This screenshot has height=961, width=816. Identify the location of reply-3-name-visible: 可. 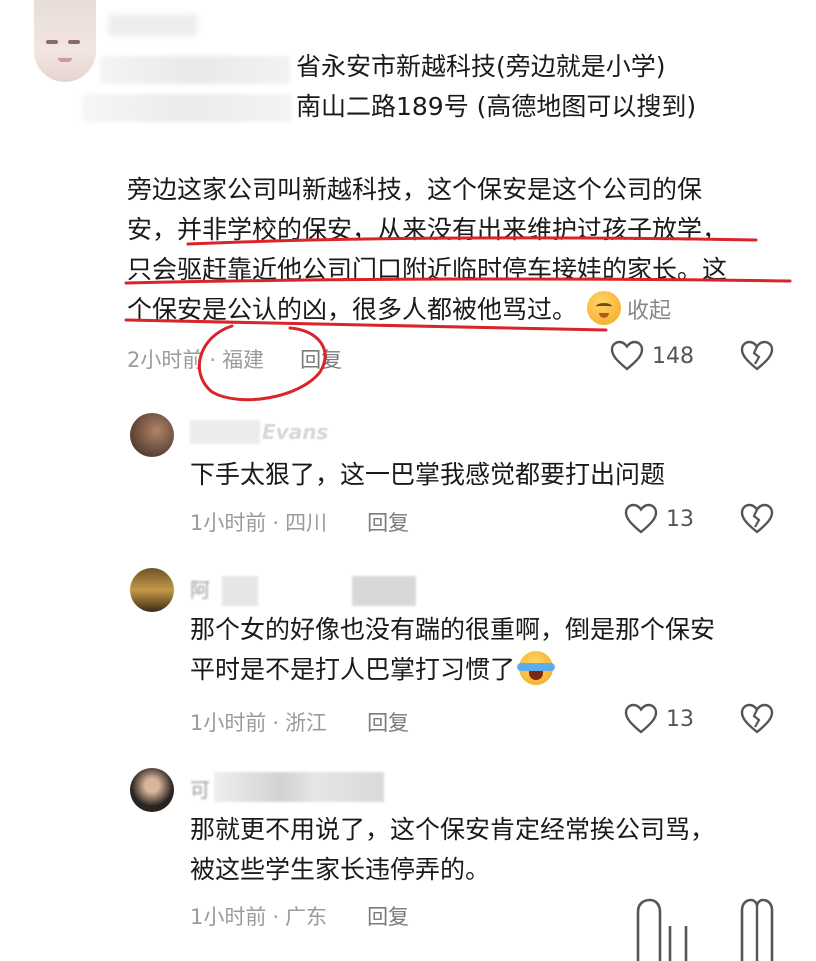
(200, 788).